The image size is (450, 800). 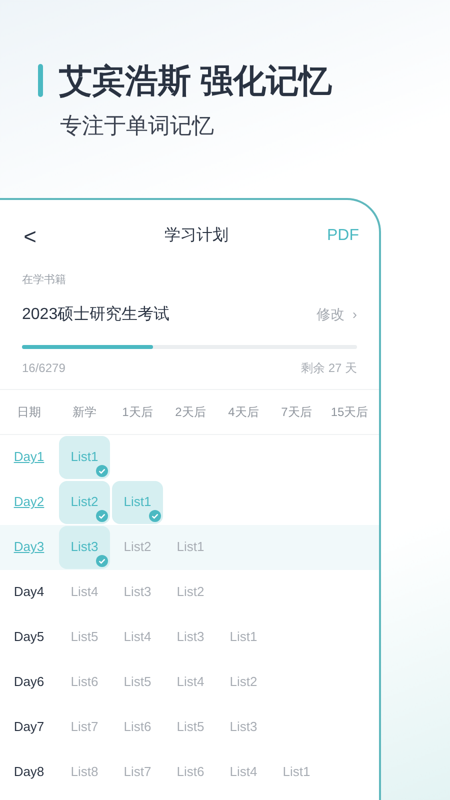 I want to click on table-row: Day8 List8 List7 List6 List4 List1, so click(x=189, y=772).